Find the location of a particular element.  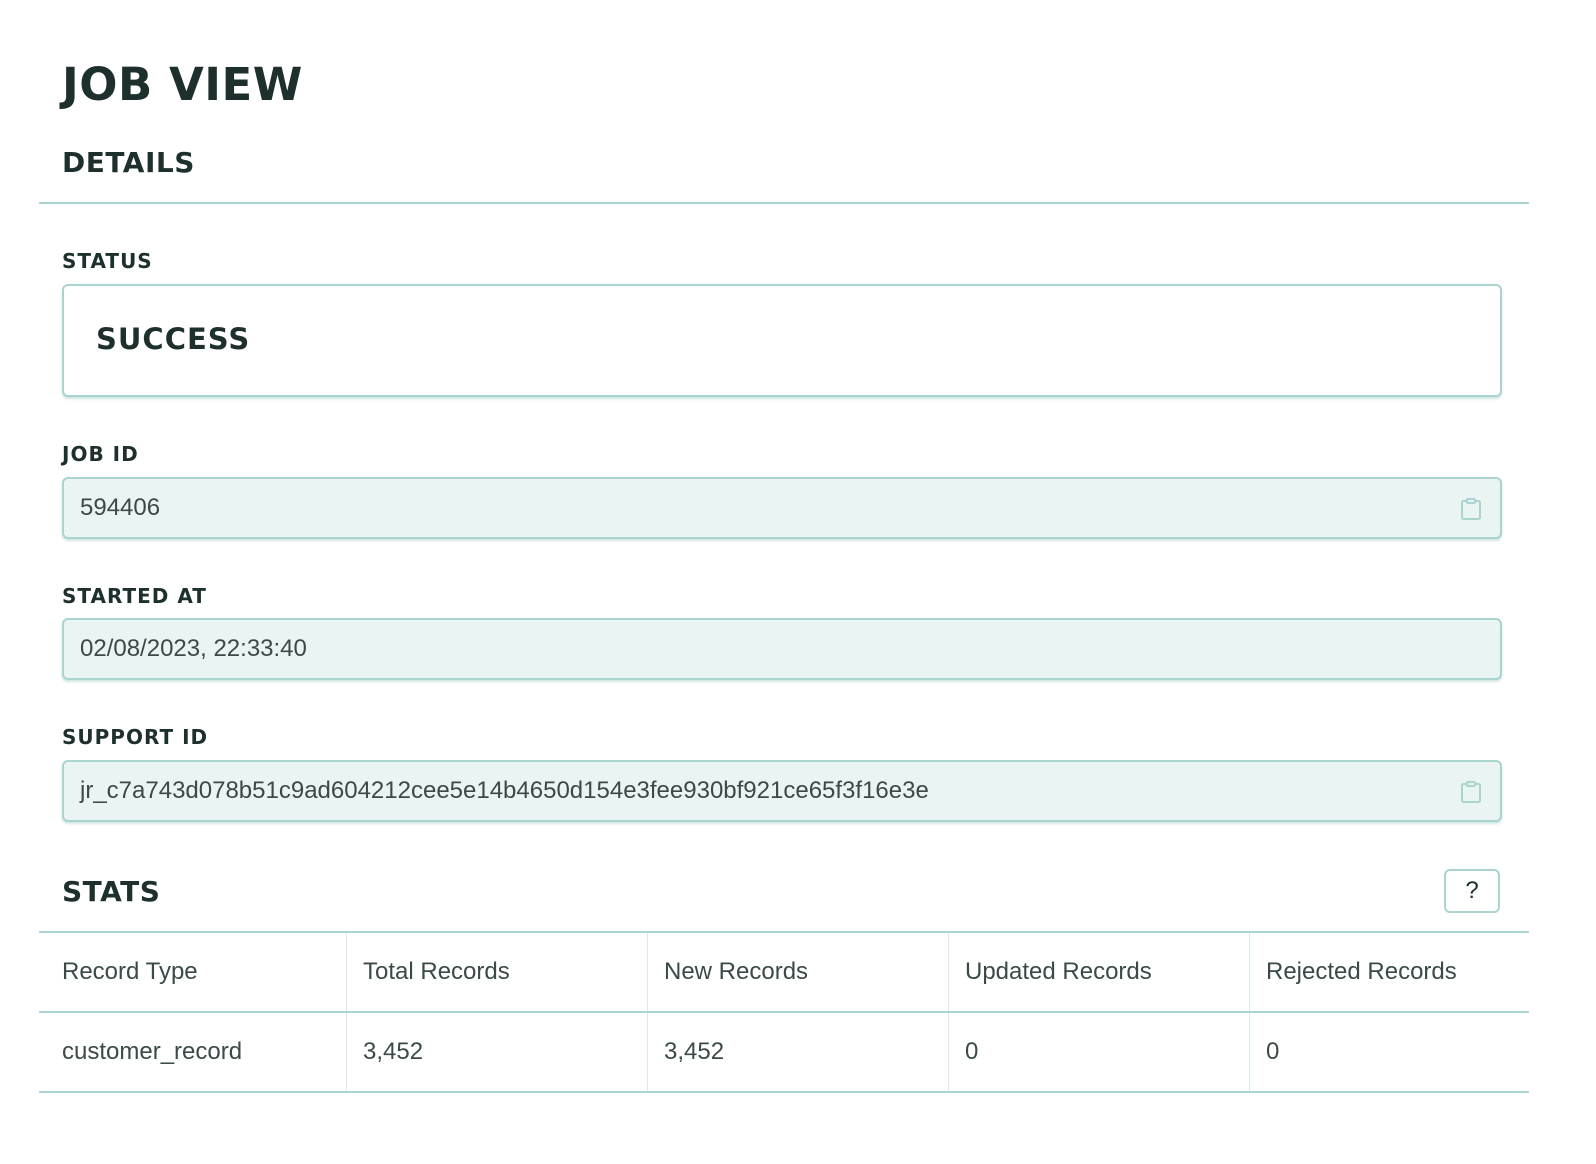

column-header-record-type: Record Type is located at coordinates (130, 971).